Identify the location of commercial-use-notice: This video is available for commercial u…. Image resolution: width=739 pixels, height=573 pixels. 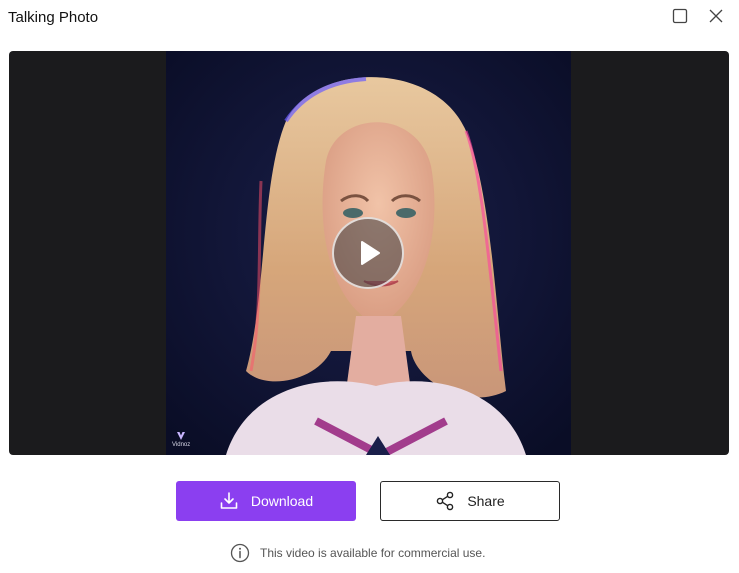
(357, 553).